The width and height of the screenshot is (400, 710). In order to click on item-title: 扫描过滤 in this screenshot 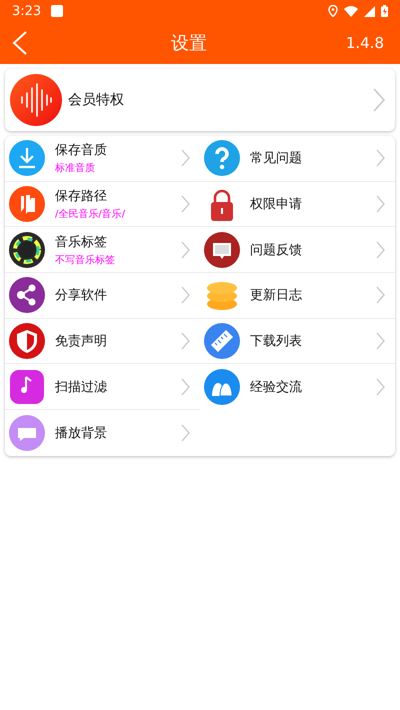, I will do `click(81, 387)`.